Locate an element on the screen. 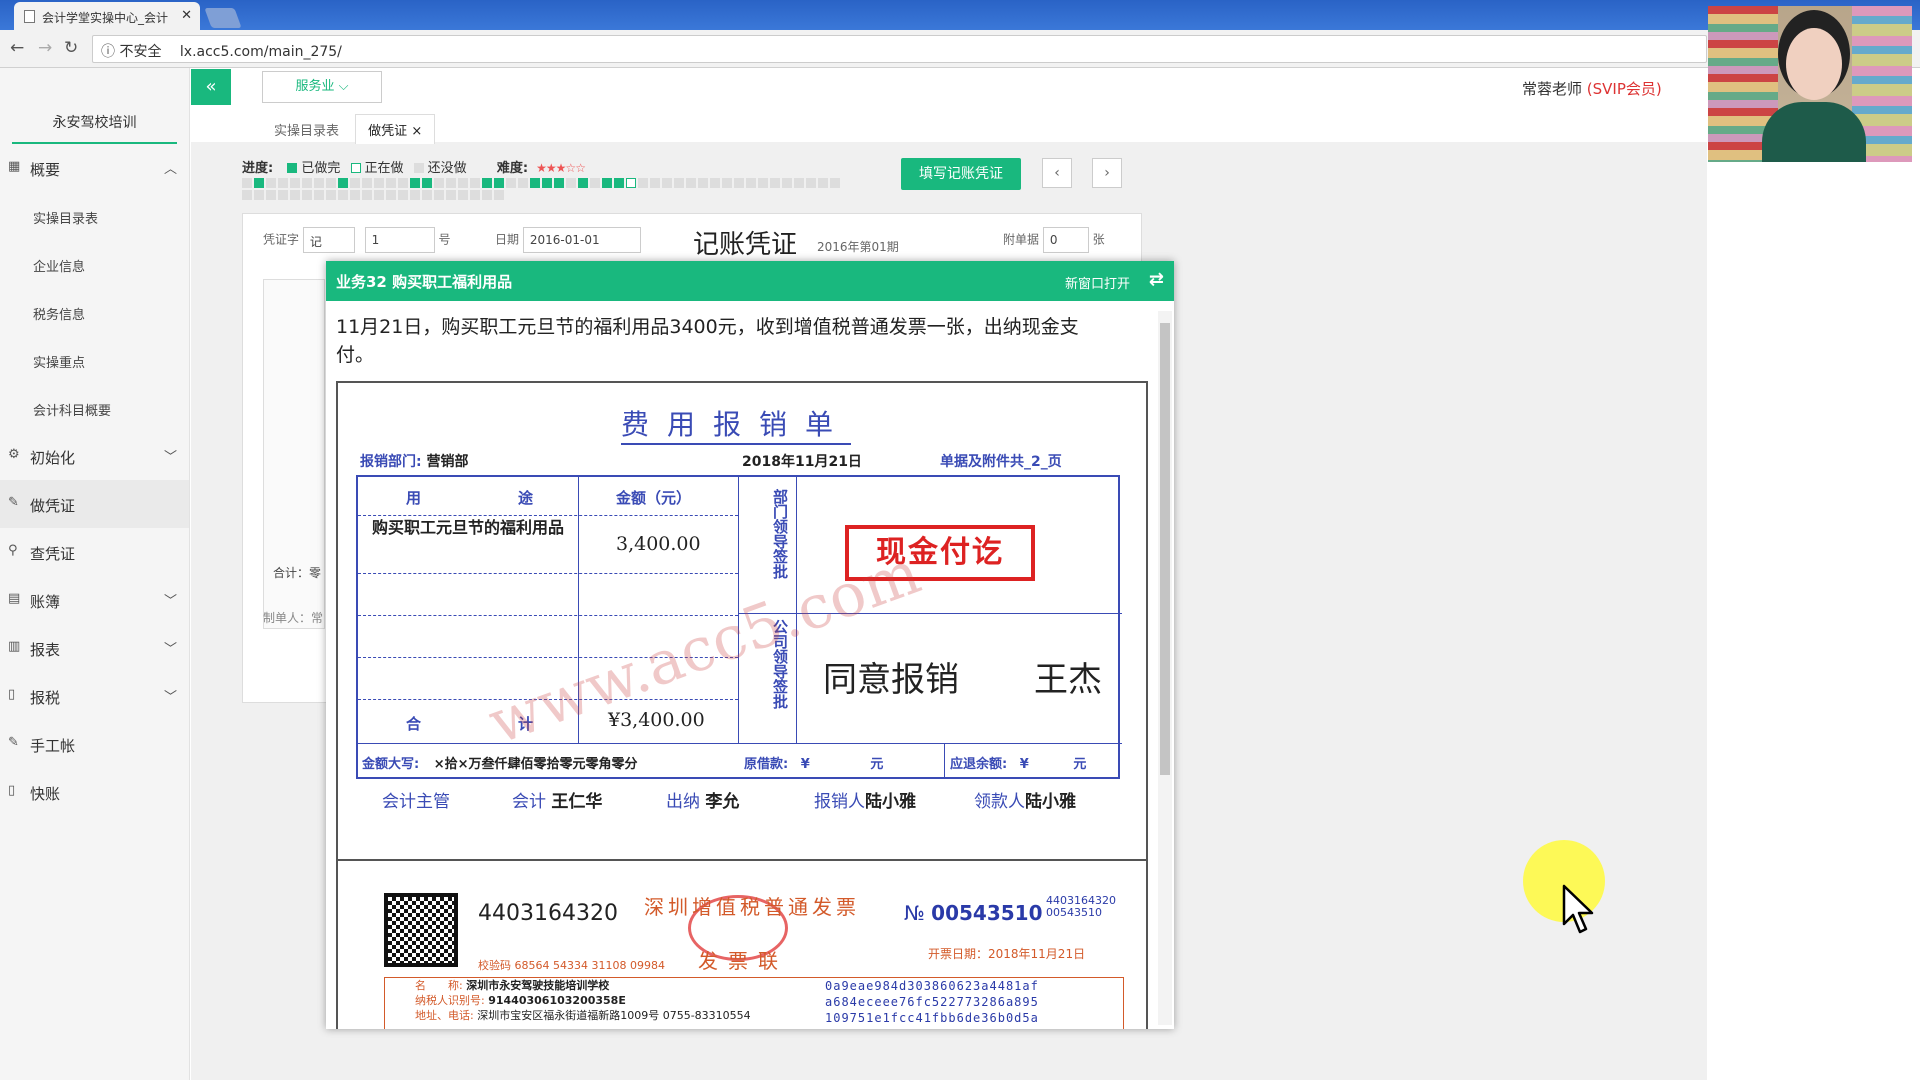  popup-scrollbar is located at coordinates (1165, 668).